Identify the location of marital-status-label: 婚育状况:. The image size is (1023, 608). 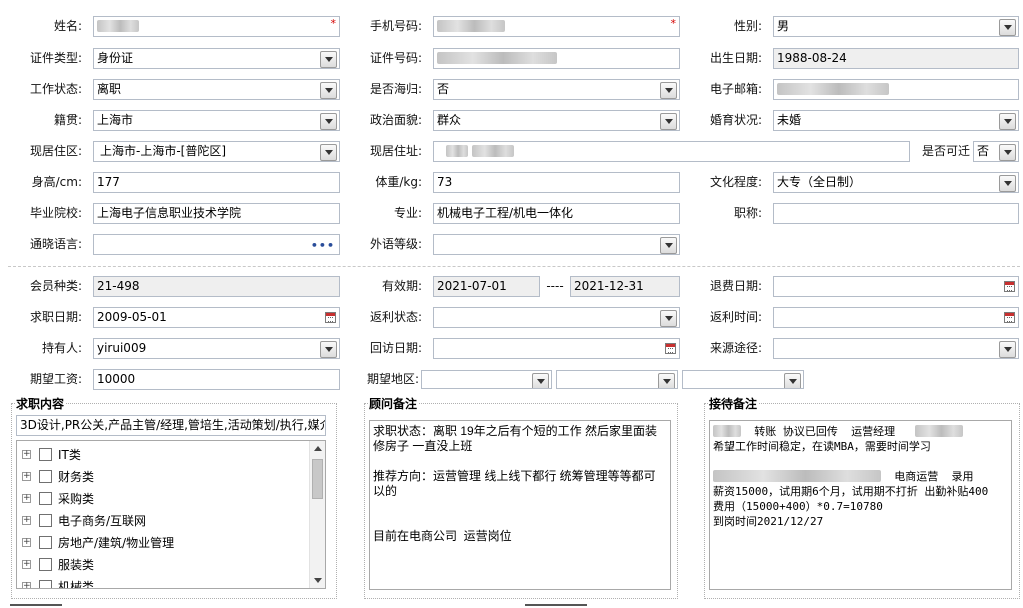
(735, 120).